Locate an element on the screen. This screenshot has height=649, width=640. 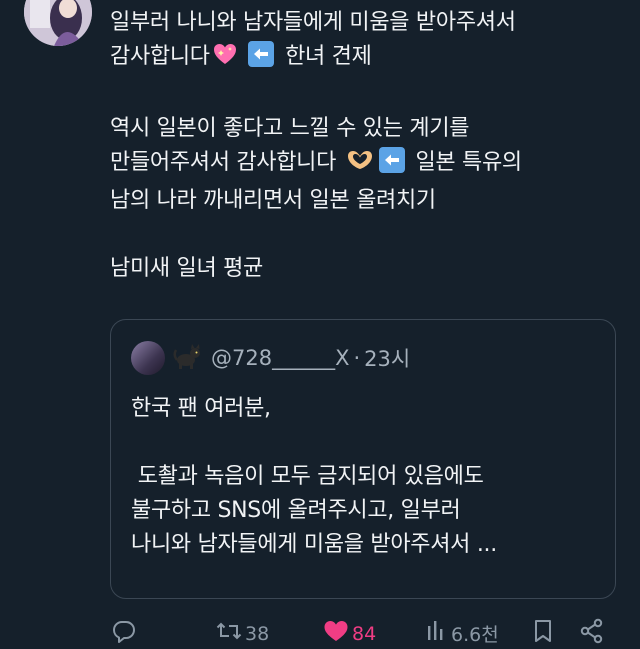
like-count: 84 is located at coordinates (364, 633).